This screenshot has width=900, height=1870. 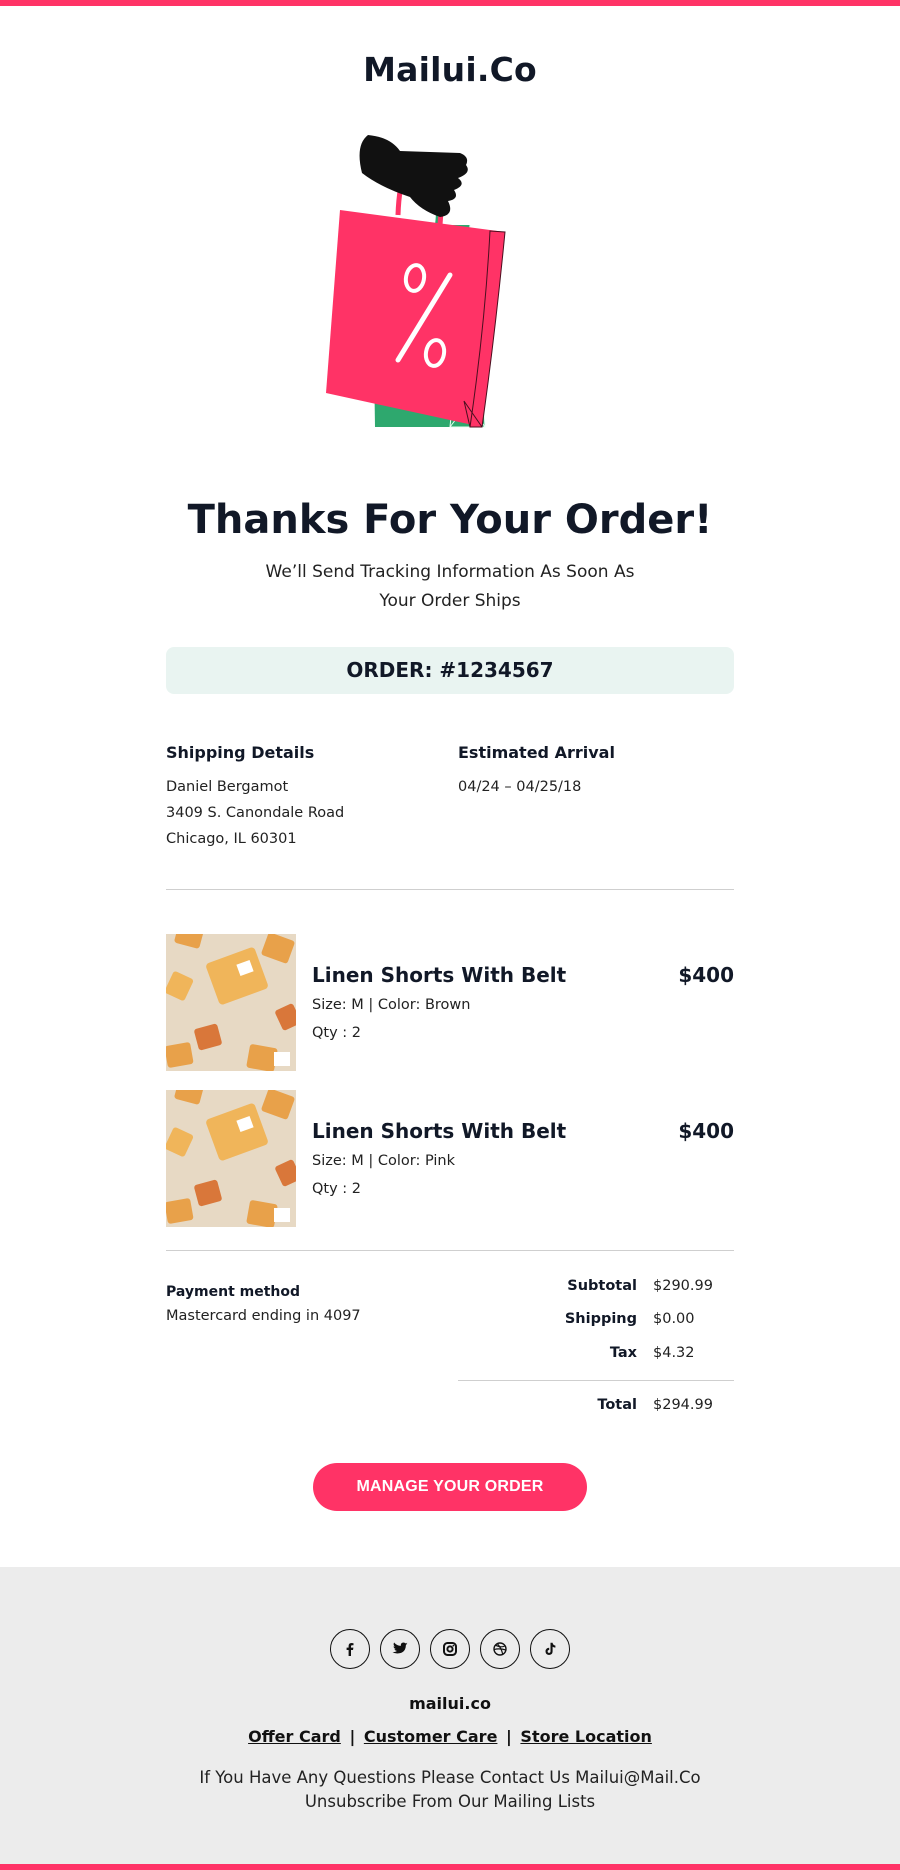 I want to click on estimated-arrival: Estimated Arrival 04/24 – 04/25/18, so click(x=598, y=771).